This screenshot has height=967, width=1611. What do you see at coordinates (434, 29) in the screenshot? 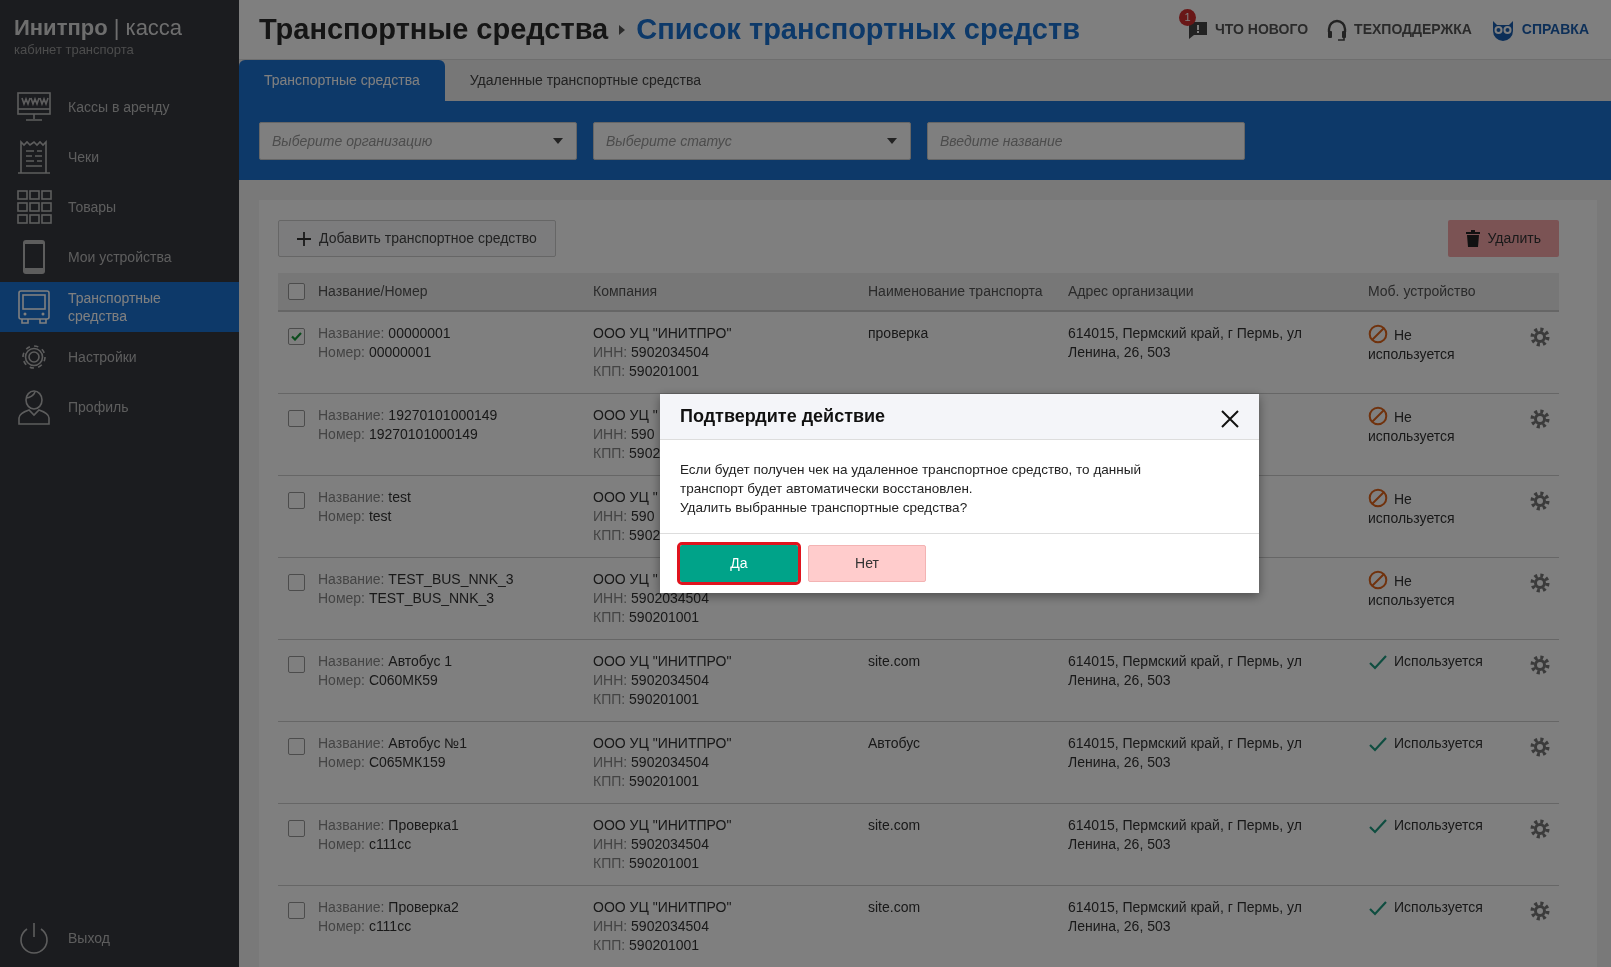
I see `breadcrumb-link: Транспортные средства` at bounding box center [434, 29].